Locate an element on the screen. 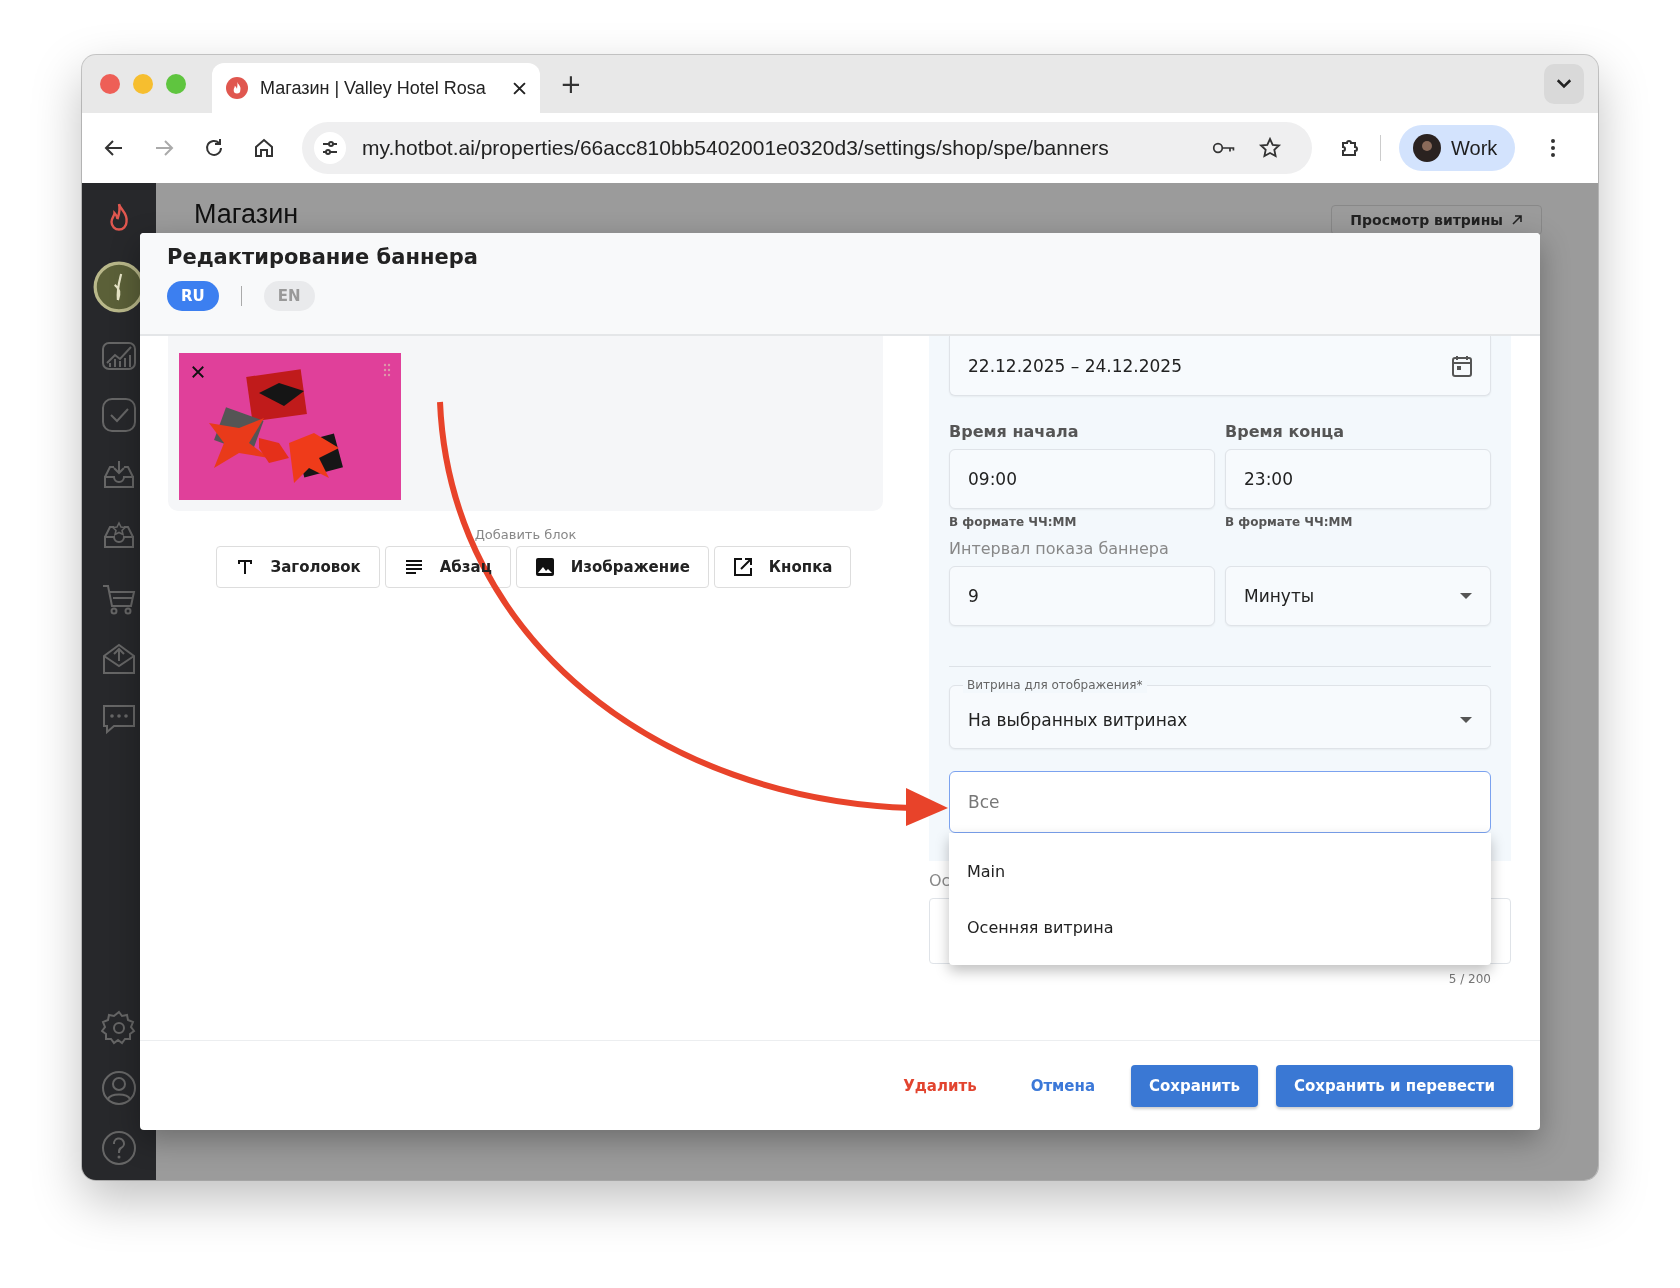 The height and width of the screenshot is (1288, 1680). character-counter: 5 / 200 is located at coordinates (1469, 979).